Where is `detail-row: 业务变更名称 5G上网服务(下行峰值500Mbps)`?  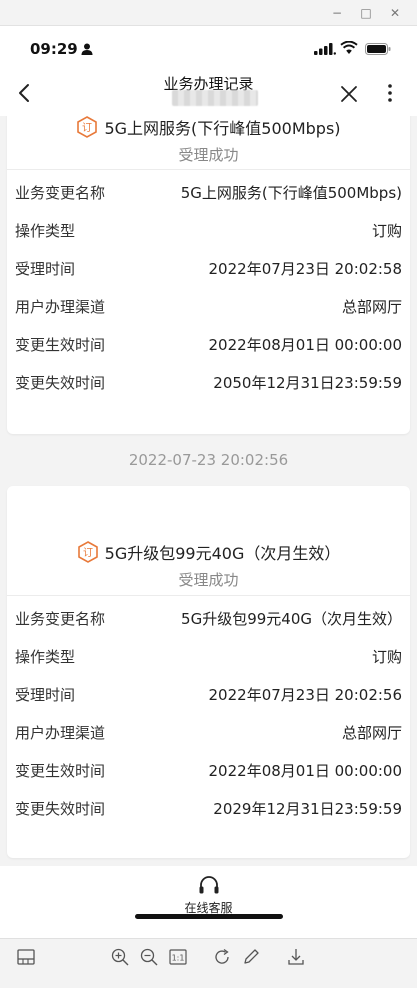
detail-row: 业务变更名称 5G上网服务(下行峰值500Mbps) is located at coordinates (208, 193).